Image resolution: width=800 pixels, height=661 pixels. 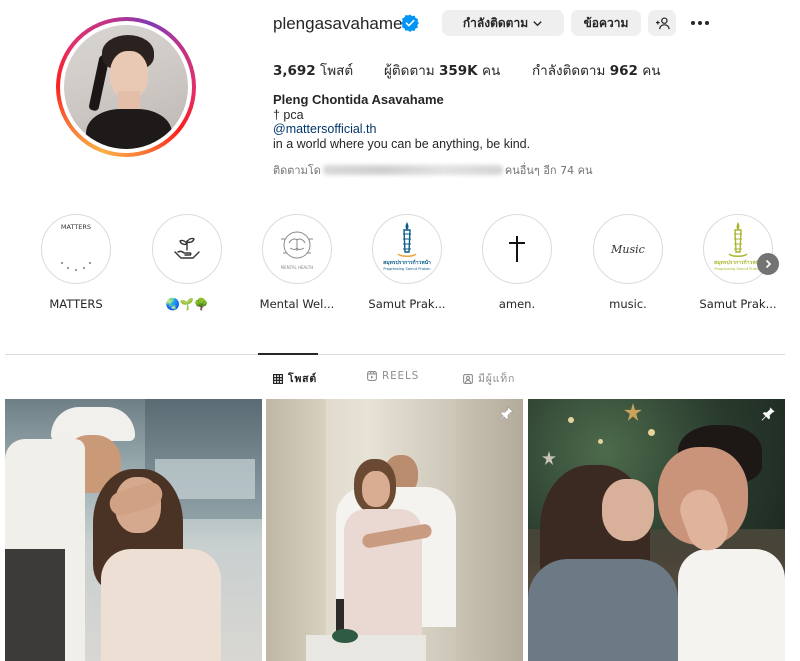 I want to click on posts-count: 3,692 โพสต์, so click(x=313, y=71).